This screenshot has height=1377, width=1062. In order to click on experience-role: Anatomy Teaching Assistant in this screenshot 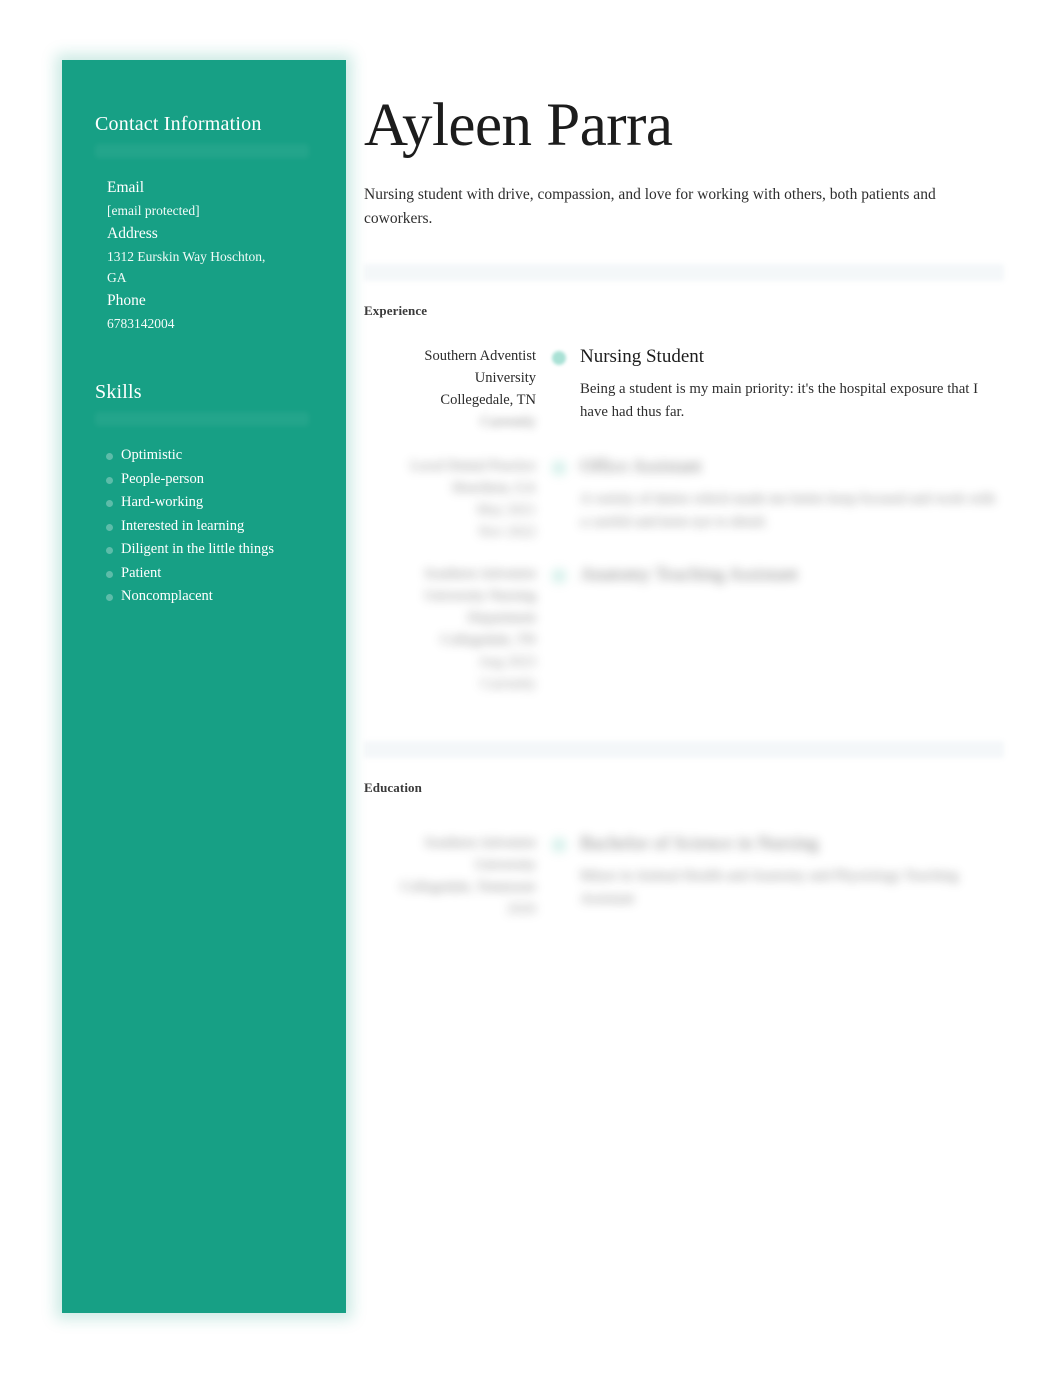, I will do `click(689, 575)`.